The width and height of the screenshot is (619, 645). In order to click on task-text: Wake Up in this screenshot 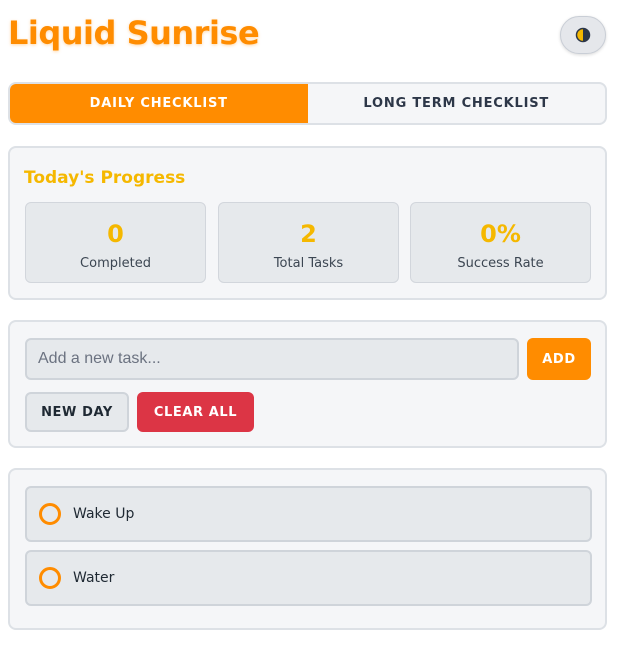, I will do `click(104, 514)`.